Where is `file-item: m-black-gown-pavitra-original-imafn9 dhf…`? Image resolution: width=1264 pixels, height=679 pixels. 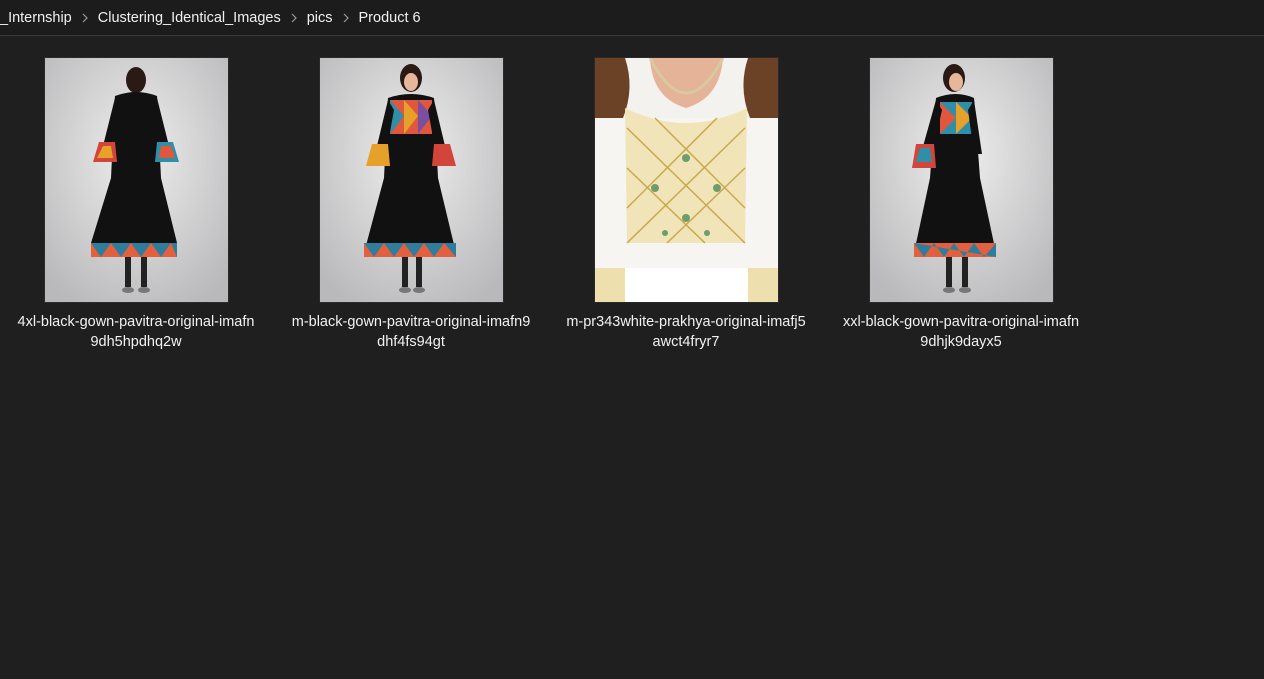 file-item: m-black-gown-pavitra-original-imafn9 dhf… is located at coordinates (411, 205).